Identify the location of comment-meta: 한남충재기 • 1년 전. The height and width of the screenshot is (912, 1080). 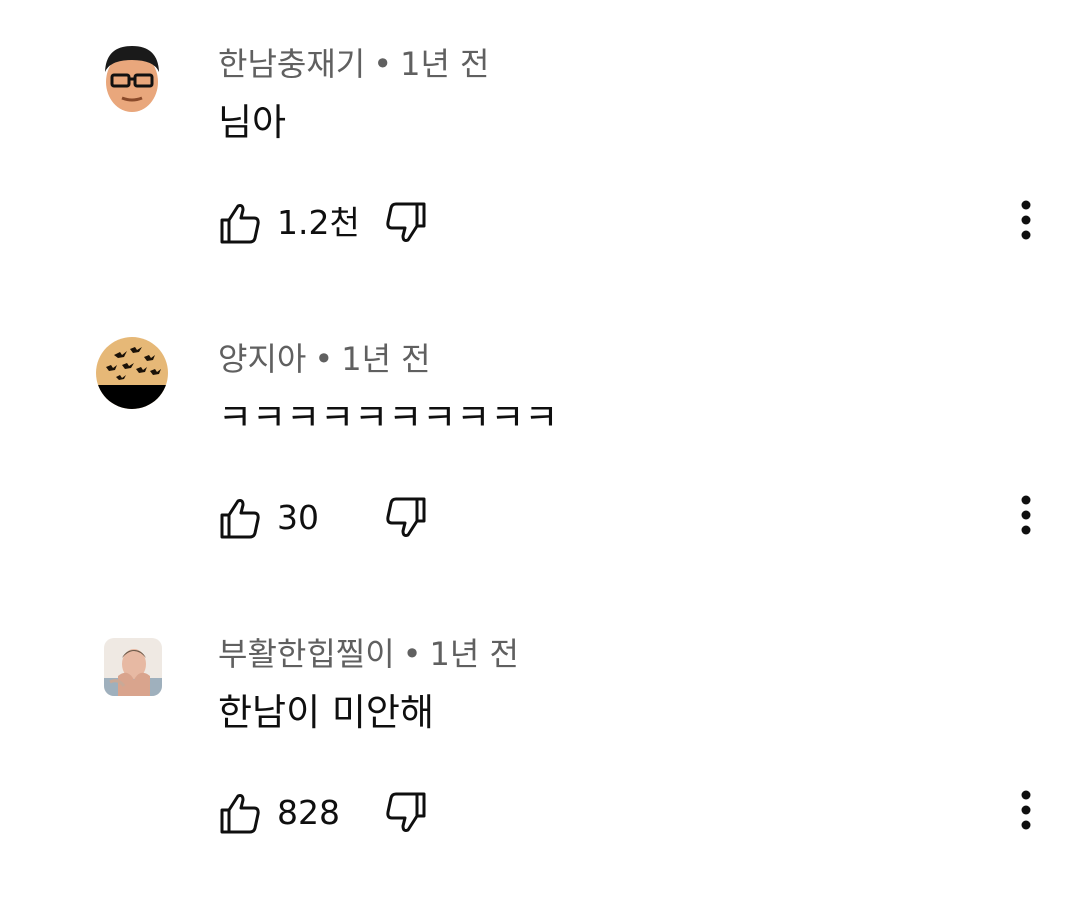
(354, 64).